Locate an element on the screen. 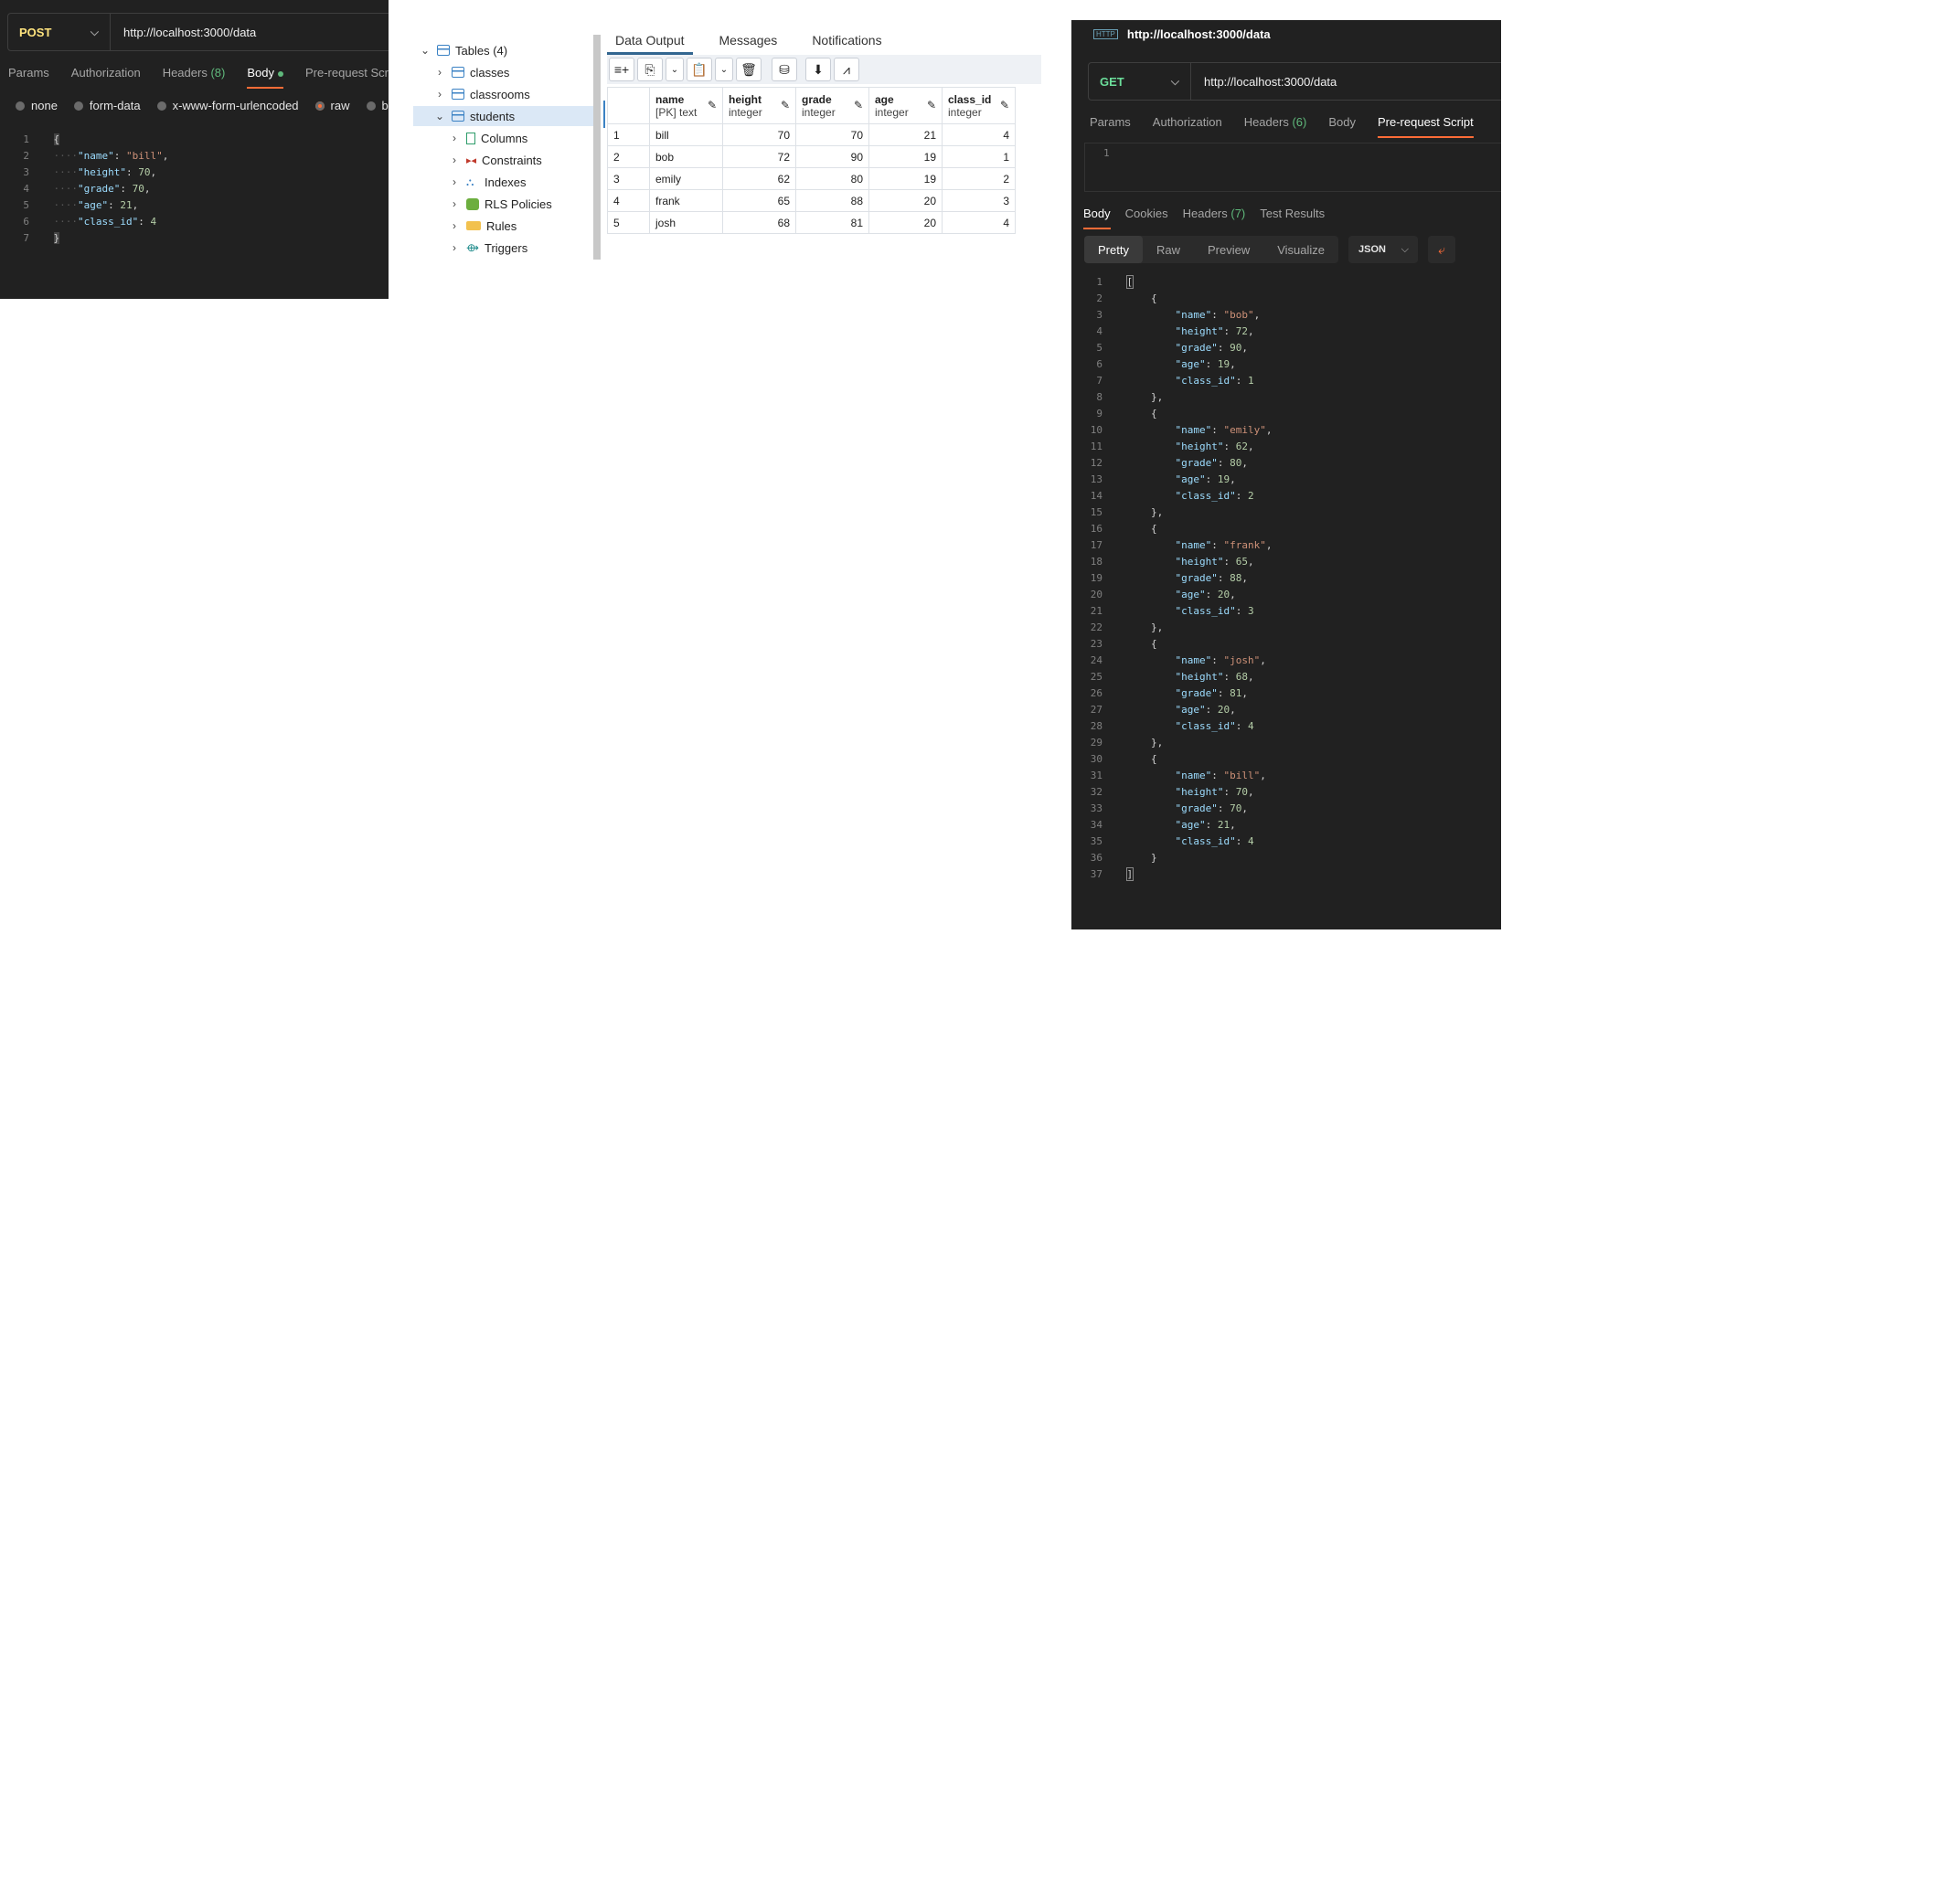  table-cell: bob is located at coordinates (686, 156).